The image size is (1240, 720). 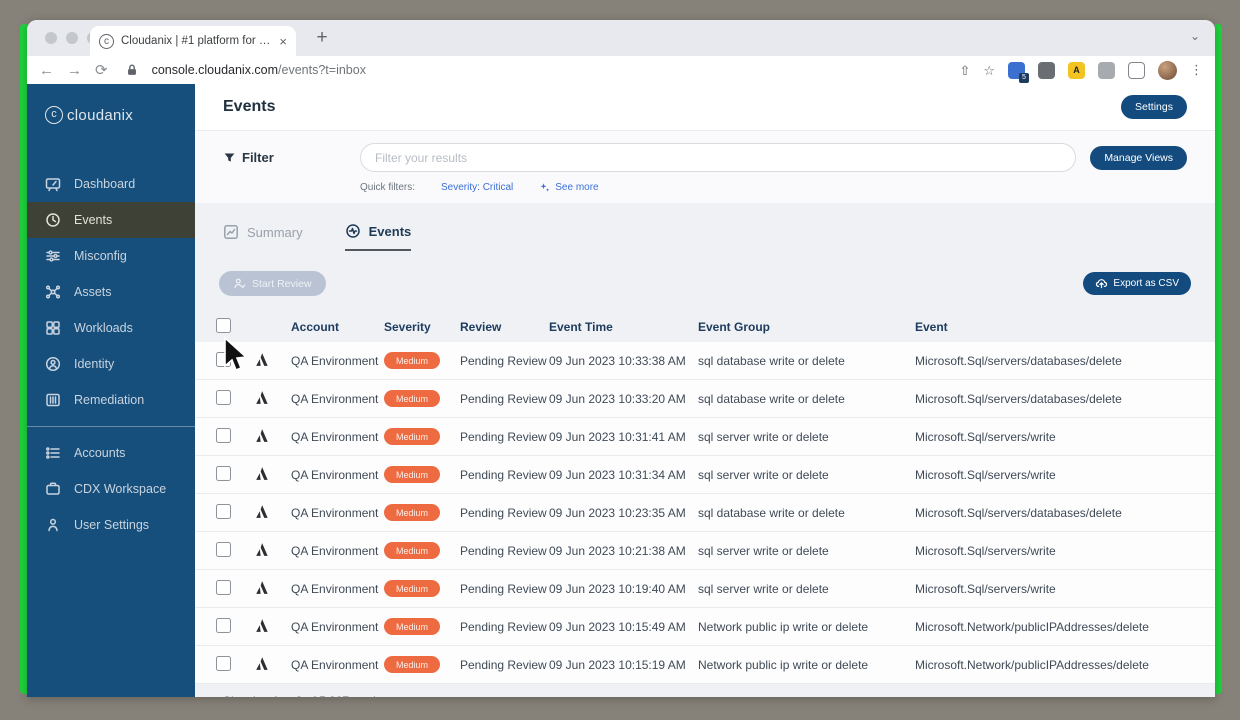 I want to click on remediation-icon, so click(x=53, y=400).